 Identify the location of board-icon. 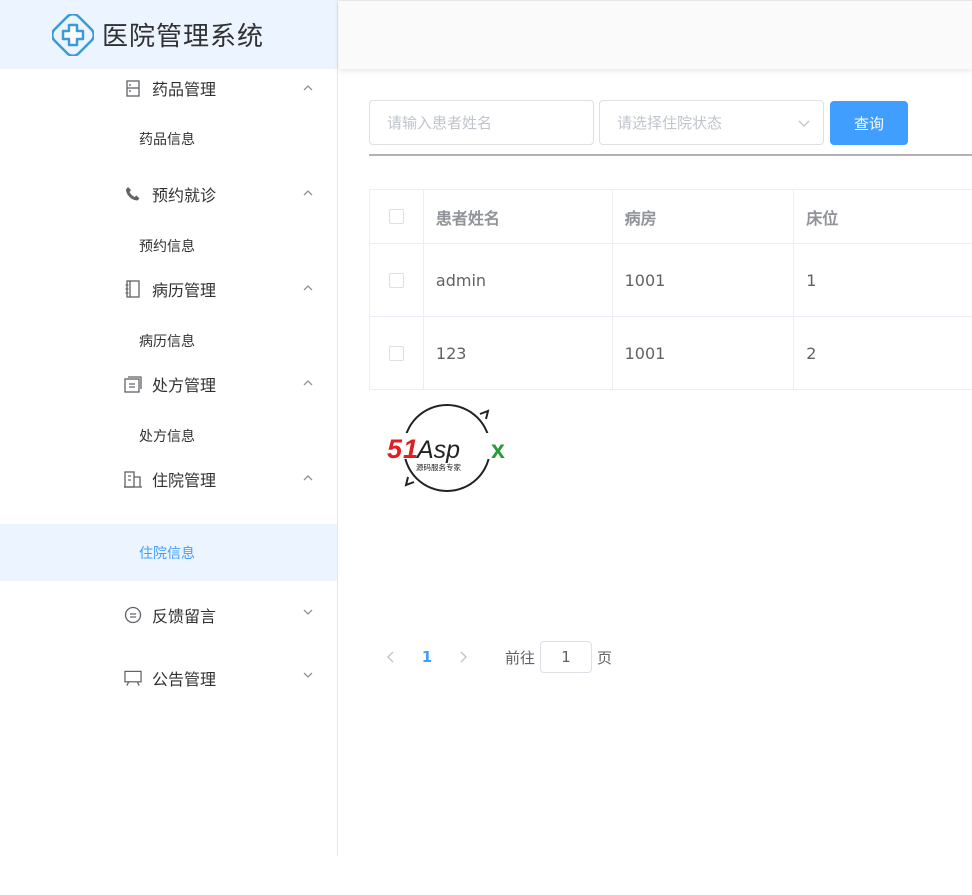
(133, 678).